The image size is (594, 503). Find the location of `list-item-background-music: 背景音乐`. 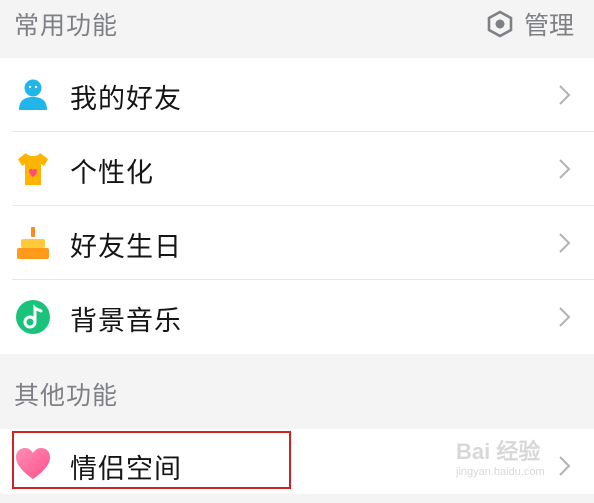

list-item-background-music: 背景音乐 is located at coordinates (297, 317).